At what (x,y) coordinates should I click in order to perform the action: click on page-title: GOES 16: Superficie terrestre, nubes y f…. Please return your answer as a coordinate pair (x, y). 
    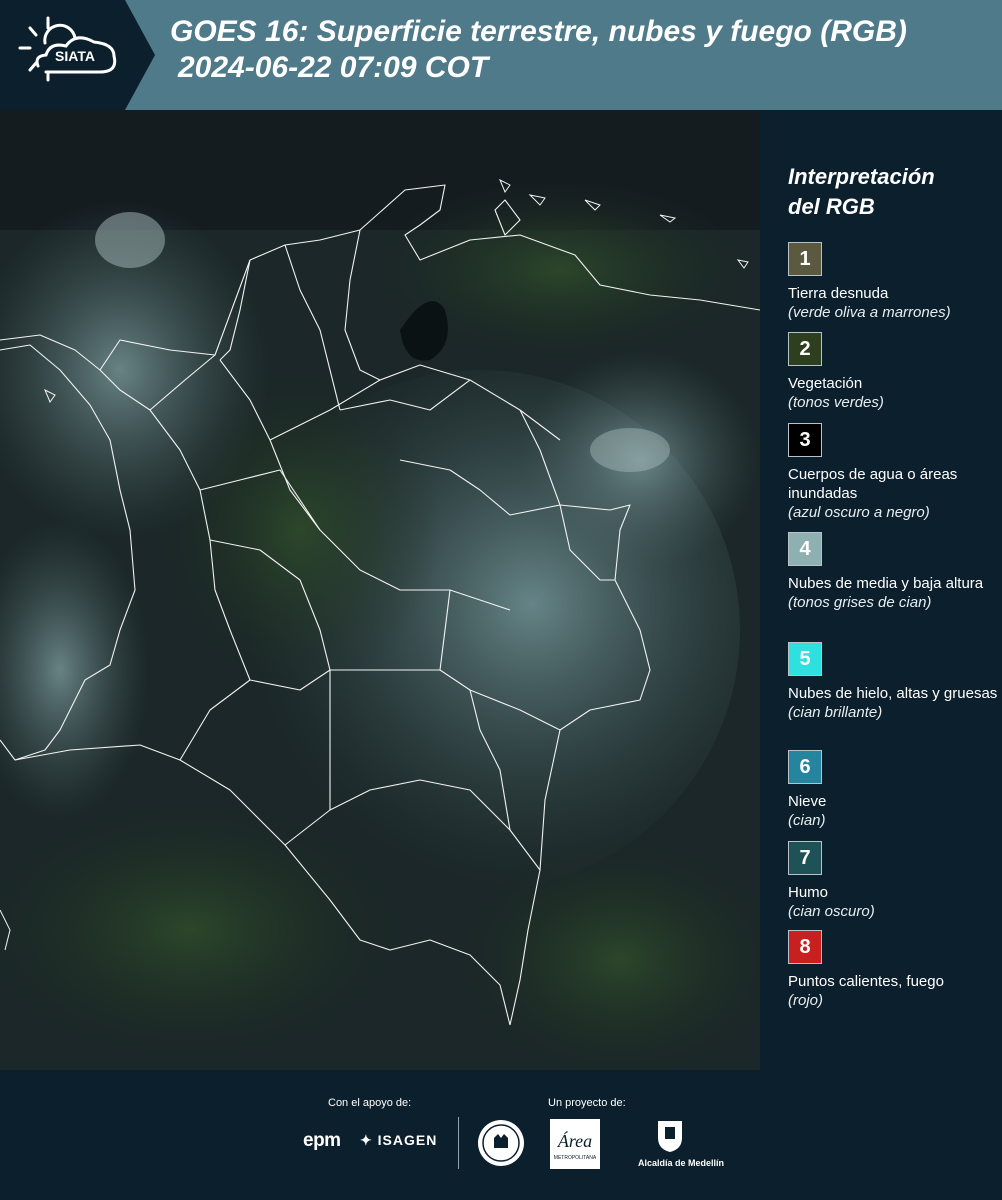
    Looking at the image, I should click on (585, 50).